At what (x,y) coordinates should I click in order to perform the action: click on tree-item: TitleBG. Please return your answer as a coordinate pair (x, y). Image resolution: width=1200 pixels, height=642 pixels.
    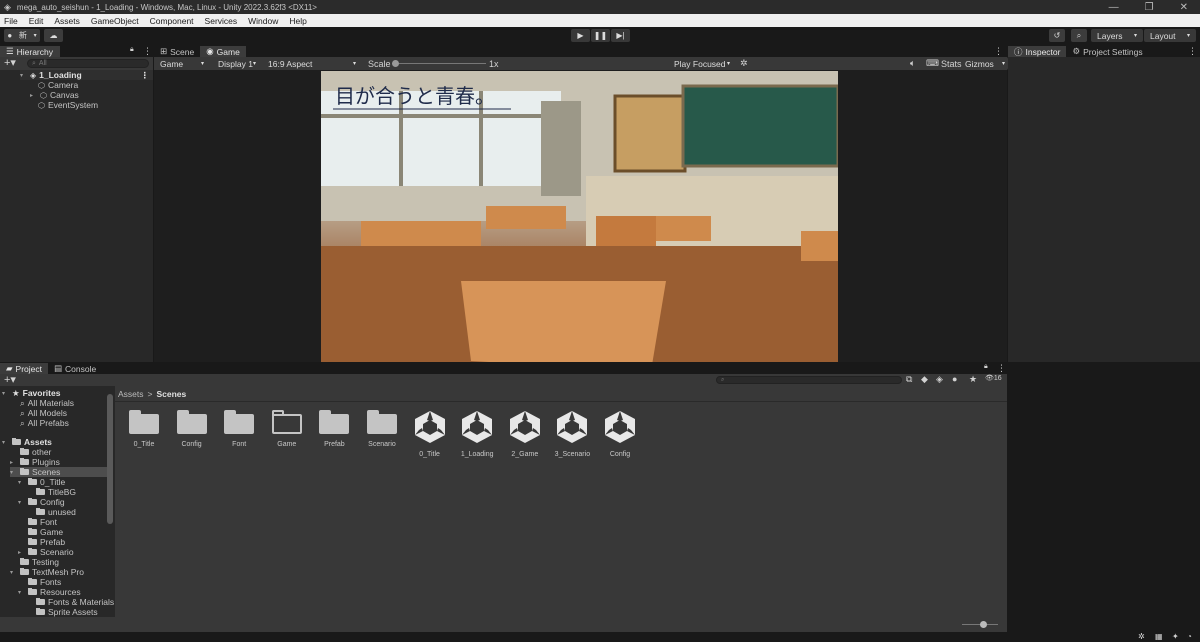
    Looking at the image, I should click on (51, 492).